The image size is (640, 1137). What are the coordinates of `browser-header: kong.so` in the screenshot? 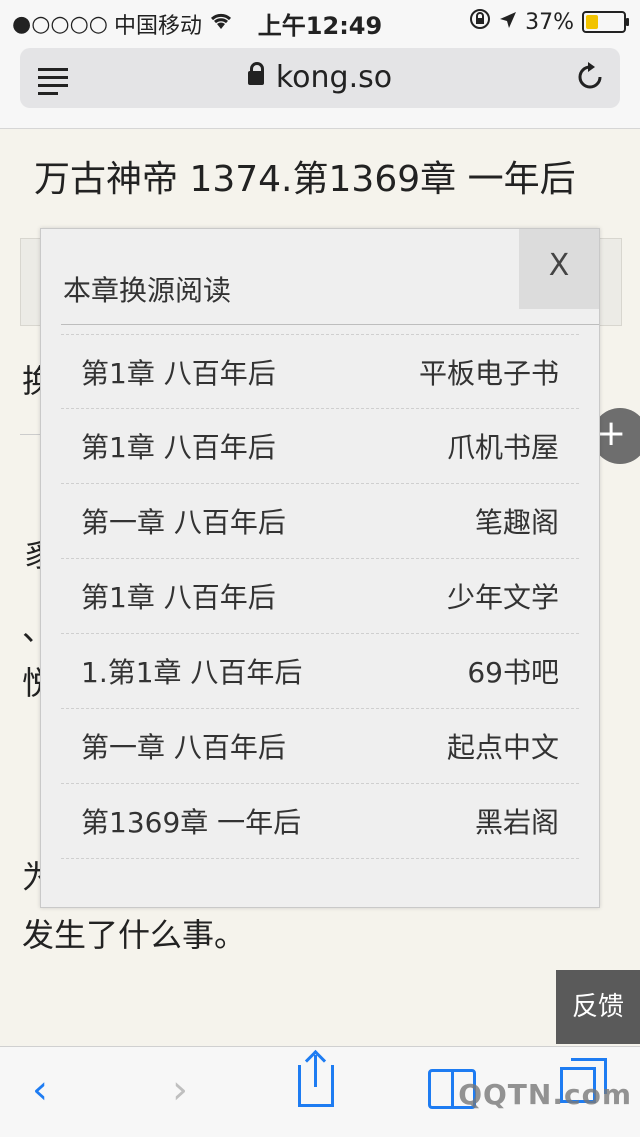 It's located at (320, 84).